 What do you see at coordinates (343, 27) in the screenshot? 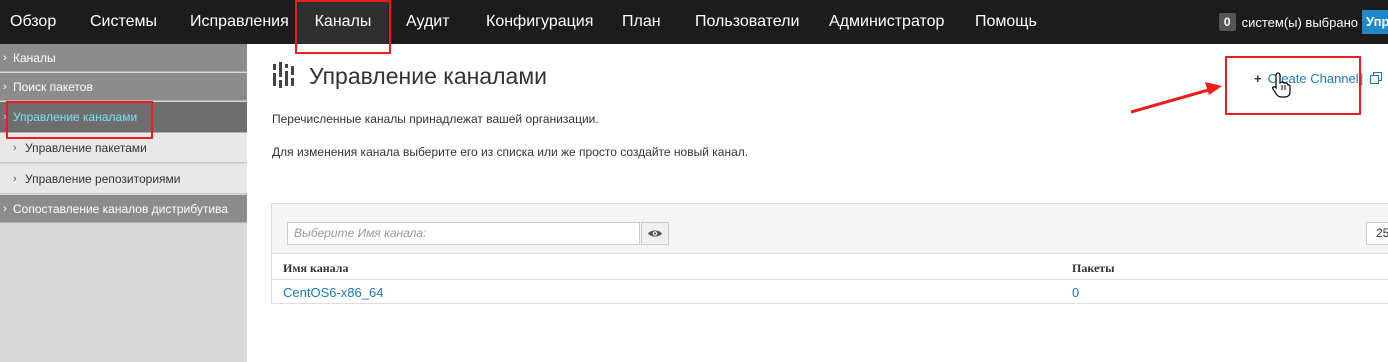
I see `annotation-box-channels-tab` at bounding box center [343, 27].